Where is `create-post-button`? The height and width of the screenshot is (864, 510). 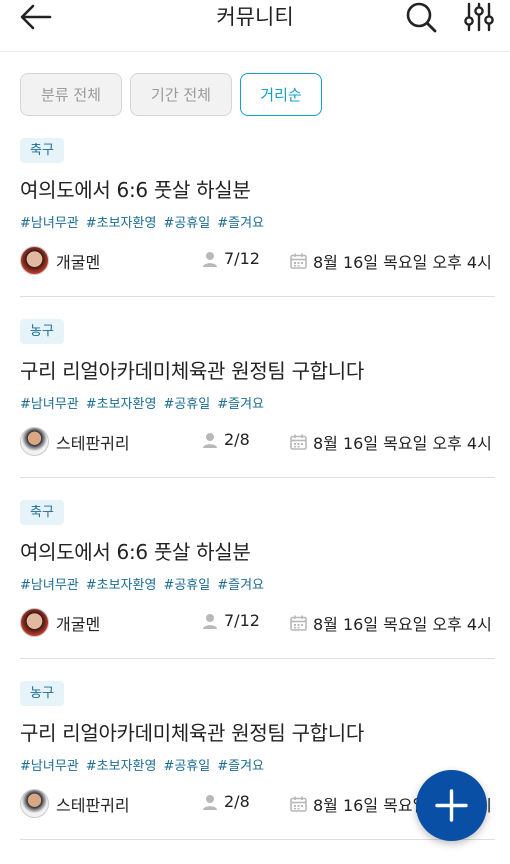
create-post-button is located at coordinates (451, 805).